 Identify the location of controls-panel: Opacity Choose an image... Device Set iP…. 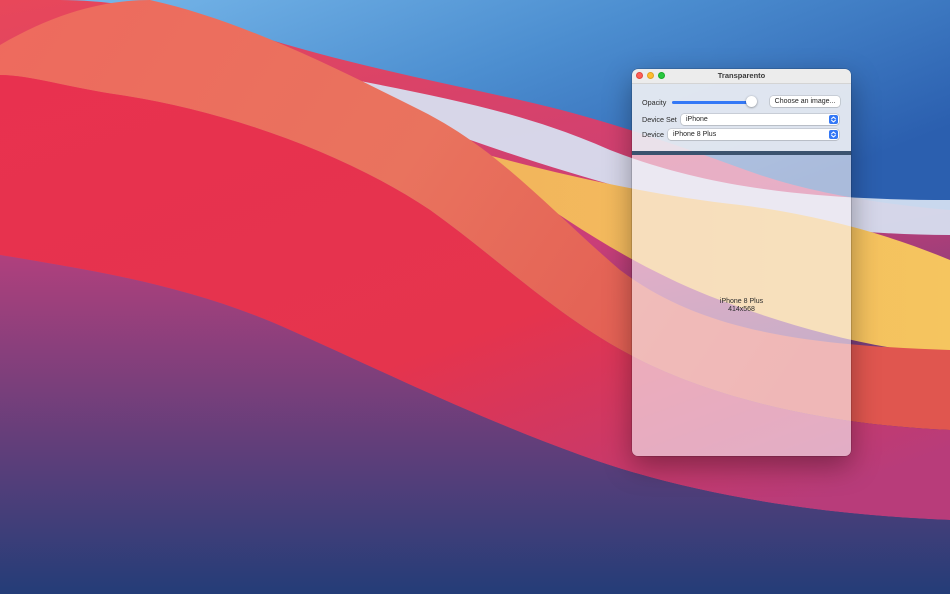
(741, 117).